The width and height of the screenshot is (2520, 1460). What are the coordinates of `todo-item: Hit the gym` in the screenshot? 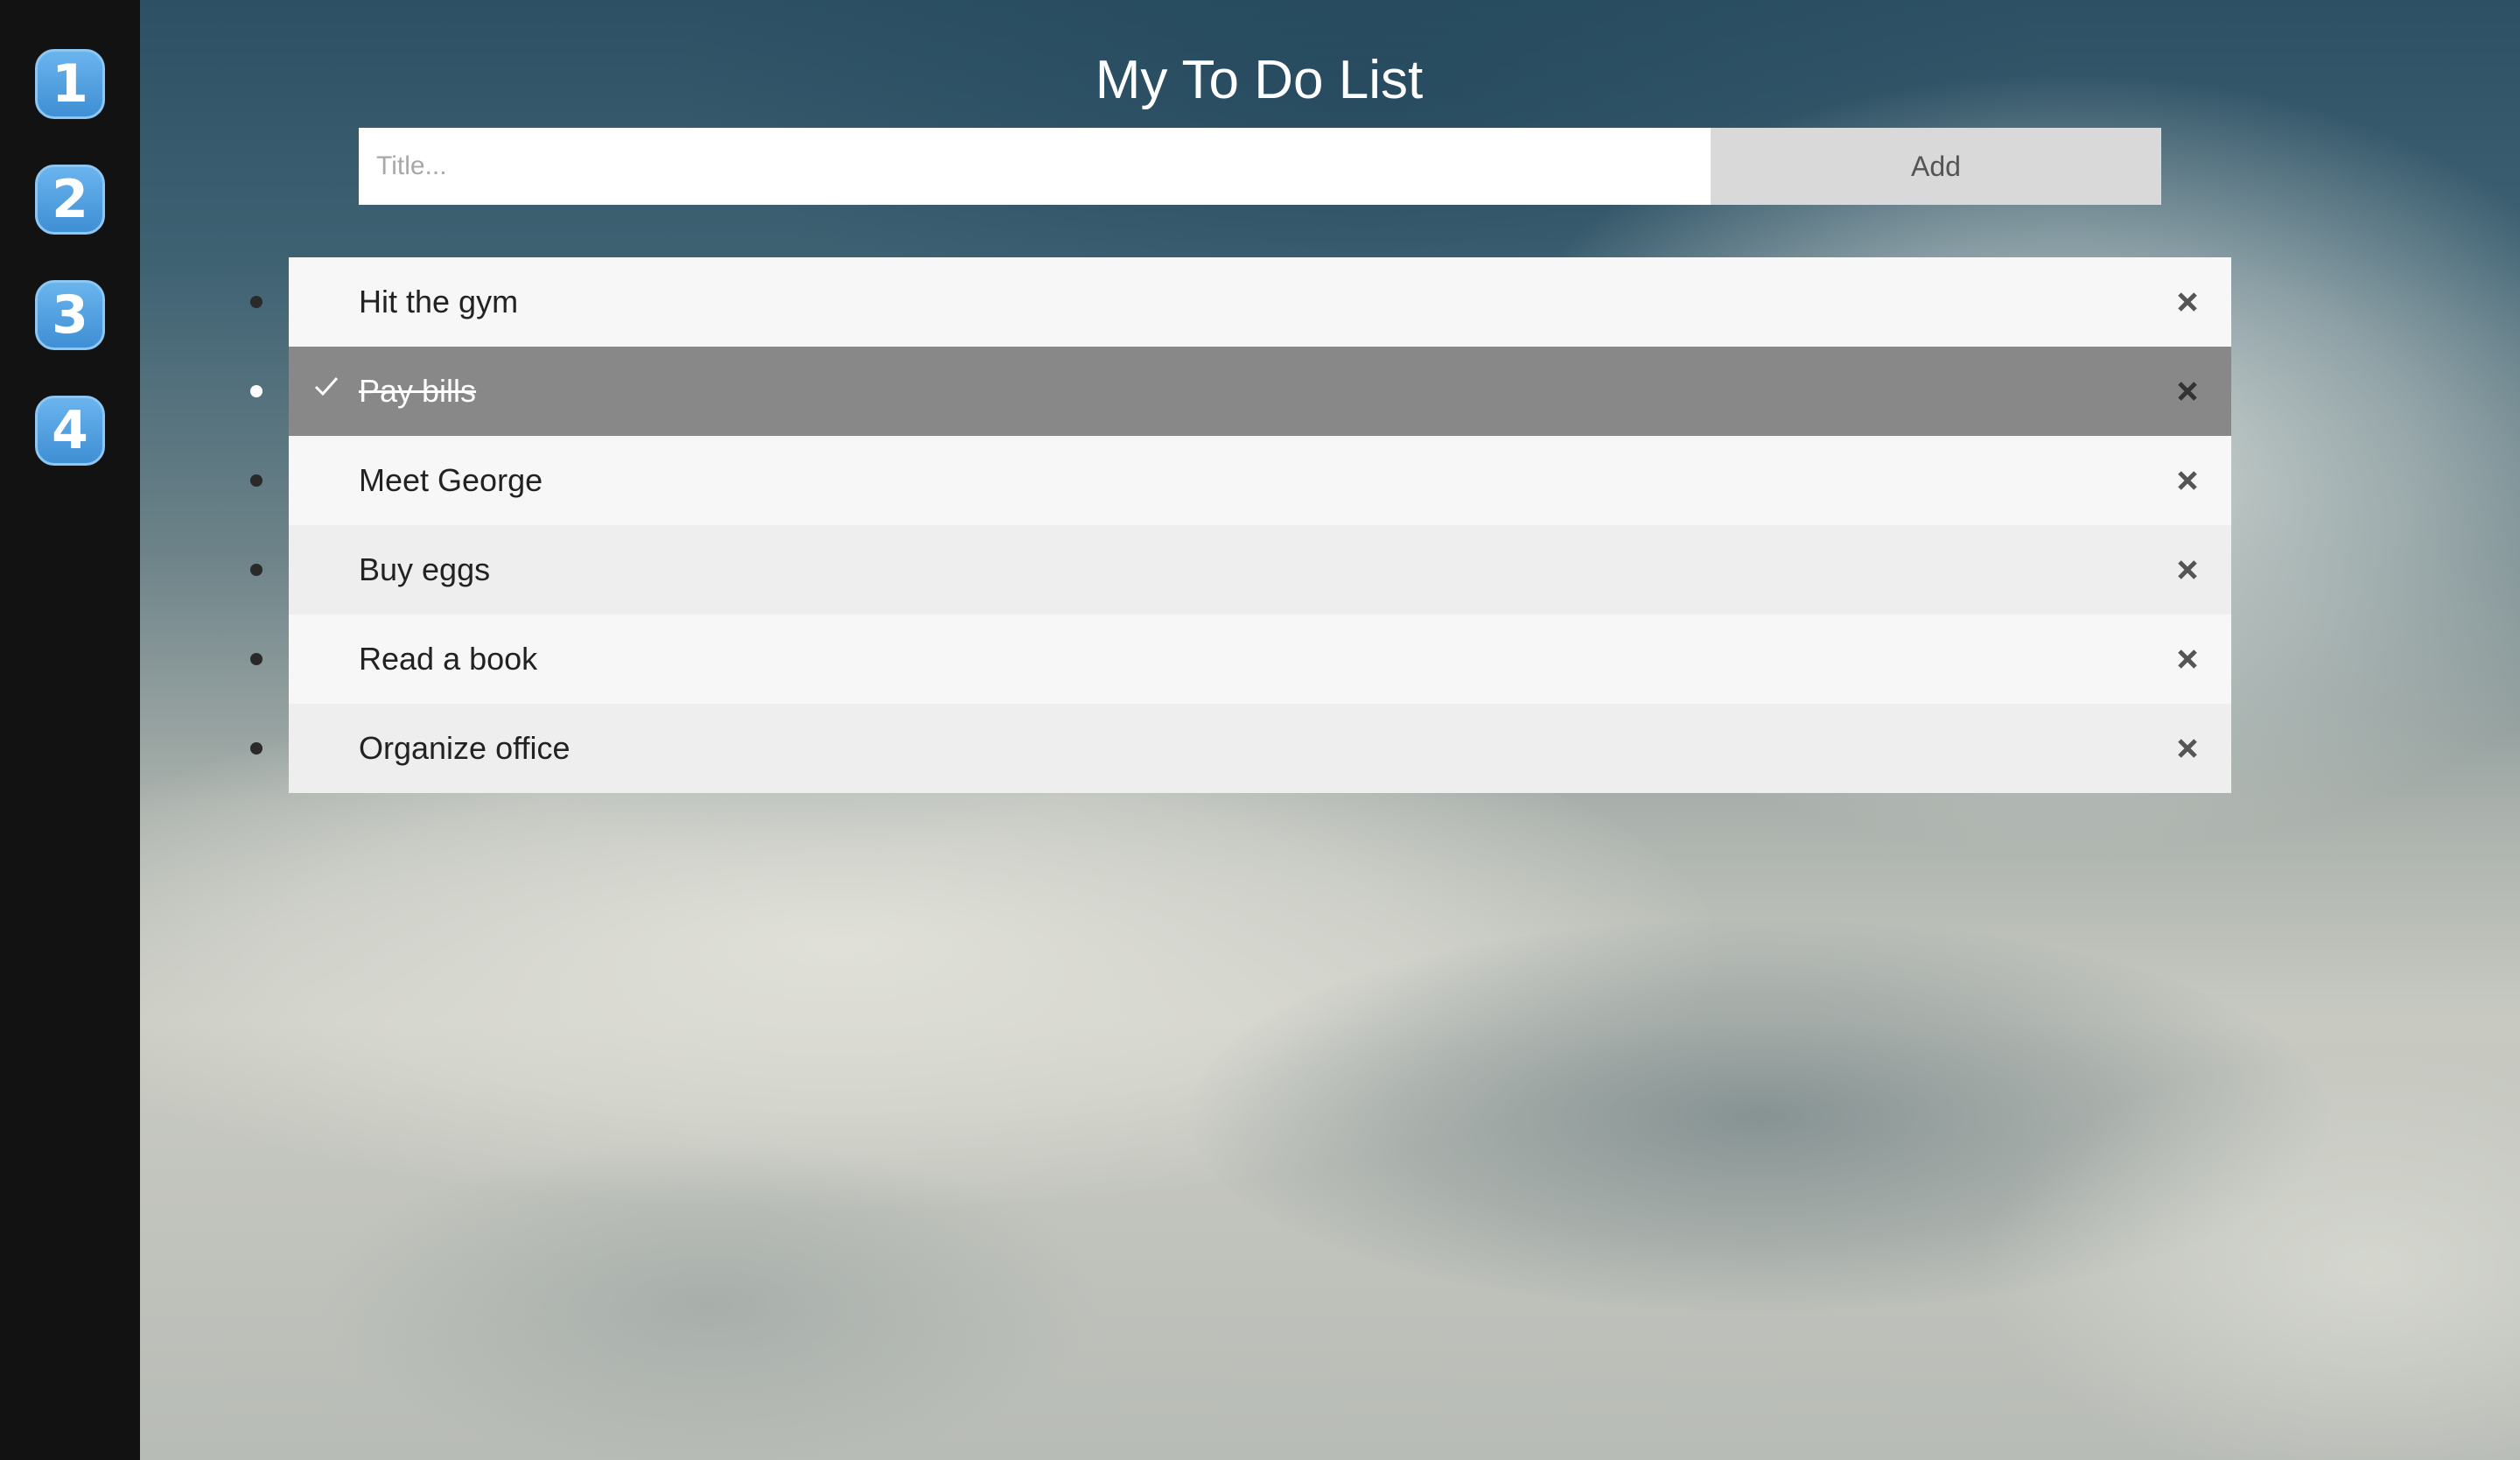 It's located at (1240, 302).